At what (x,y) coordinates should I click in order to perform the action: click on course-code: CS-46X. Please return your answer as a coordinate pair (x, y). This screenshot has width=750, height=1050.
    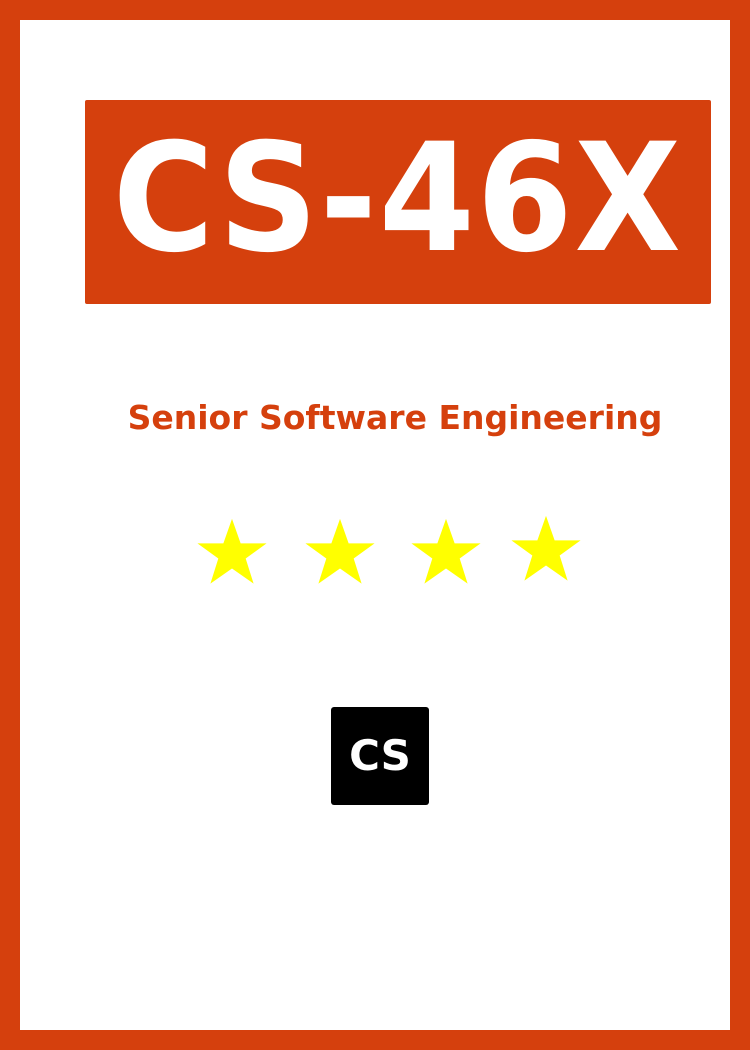
    Looking at the image, I should click on (398, 199).